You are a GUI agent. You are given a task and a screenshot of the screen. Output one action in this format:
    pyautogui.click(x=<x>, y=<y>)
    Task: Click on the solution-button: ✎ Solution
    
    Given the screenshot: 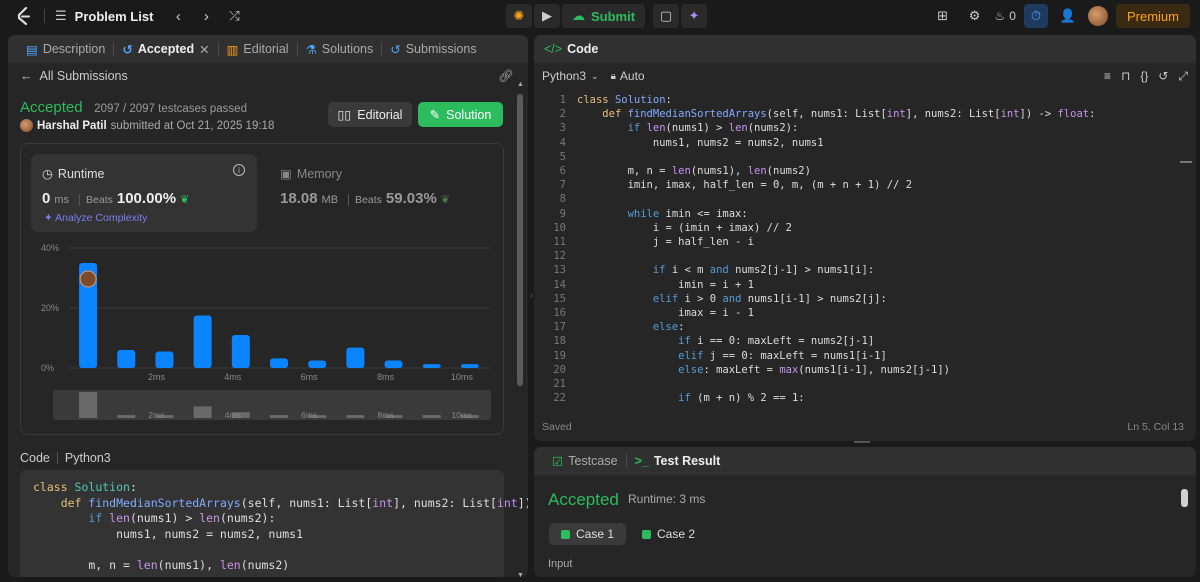 What is the action you would take?
    pyautogui.click(x=460, y=114)
    